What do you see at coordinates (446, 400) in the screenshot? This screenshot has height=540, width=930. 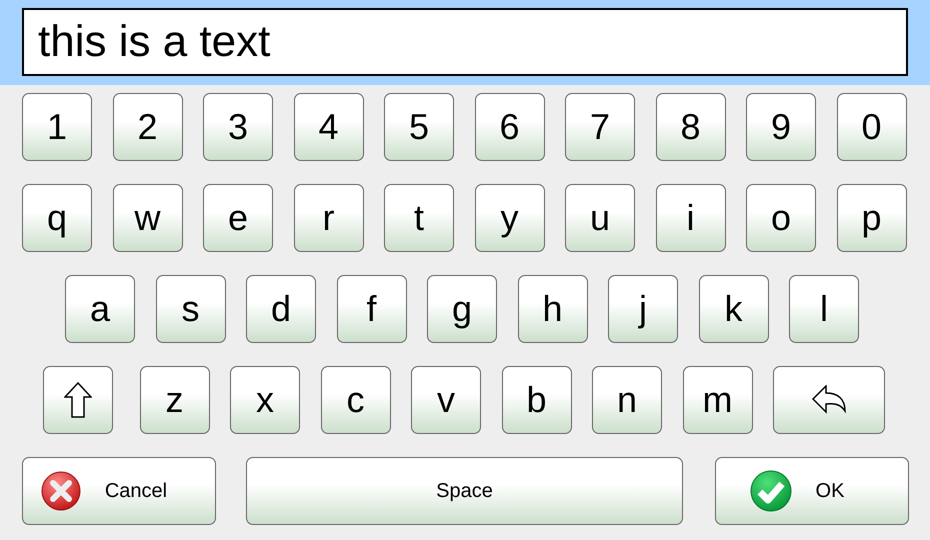 I see `key: v` at bounding box center [446, 400].